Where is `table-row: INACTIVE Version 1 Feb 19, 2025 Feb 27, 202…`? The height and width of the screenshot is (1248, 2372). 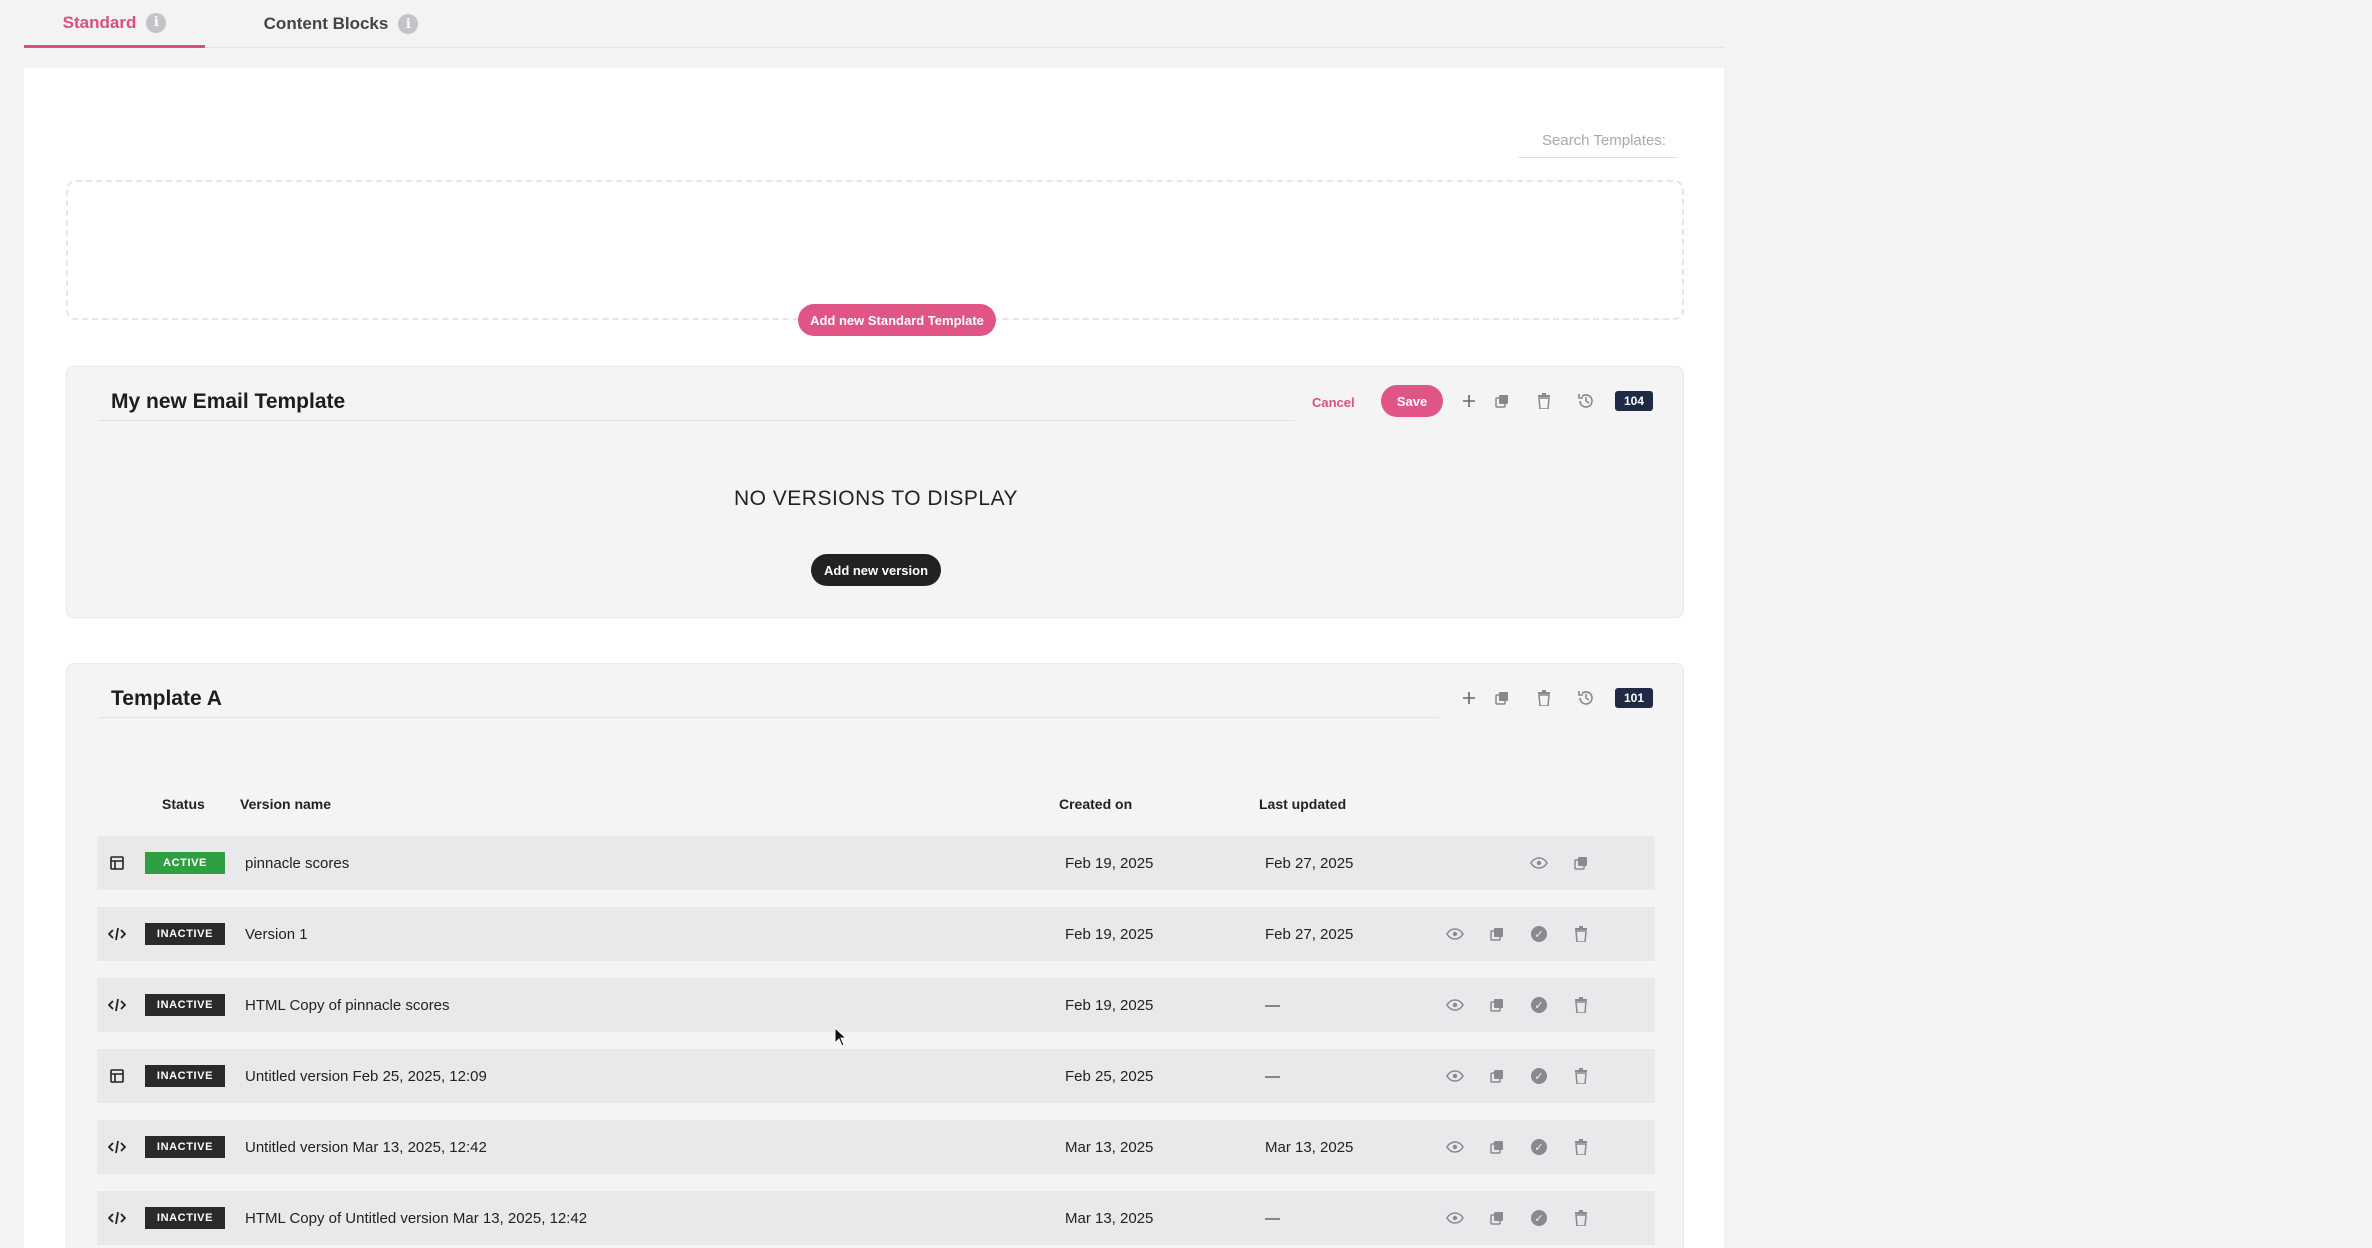 table-row: INACTIVE Version 1 Feb 19, 2025 Feb 27, 202… is located at coordinates (876, 934).